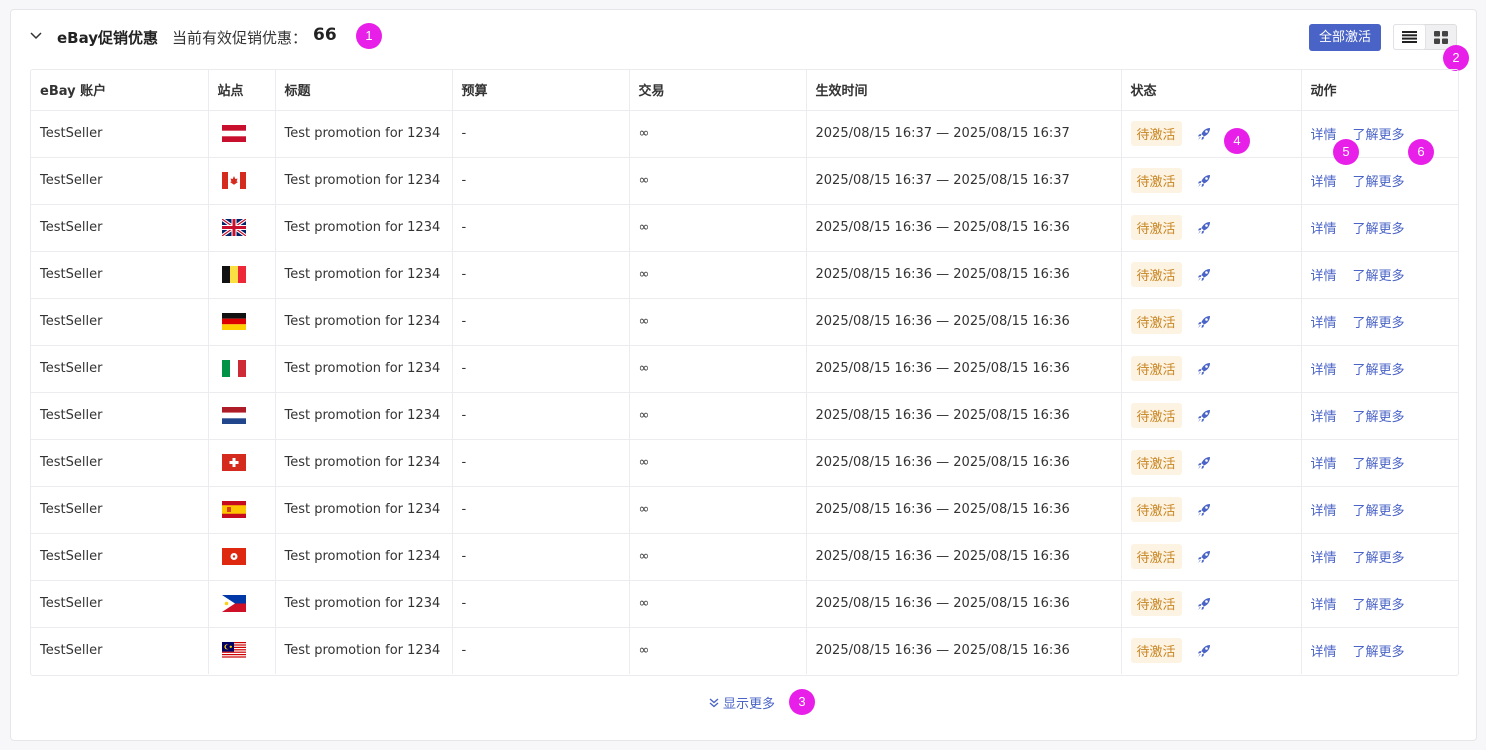 The height and width of the screenshot is (750, 1486). What do you see at coordinates (1345, 37) in the screenshot?
I see `activate-all-button: 全部激活` at bounding box center [1345, 37].